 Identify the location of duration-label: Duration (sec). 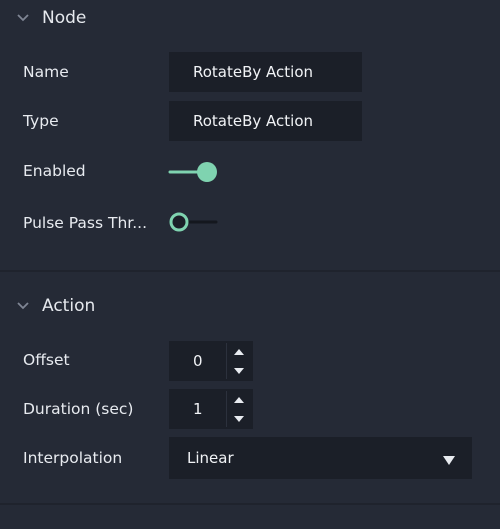
(78, 409).